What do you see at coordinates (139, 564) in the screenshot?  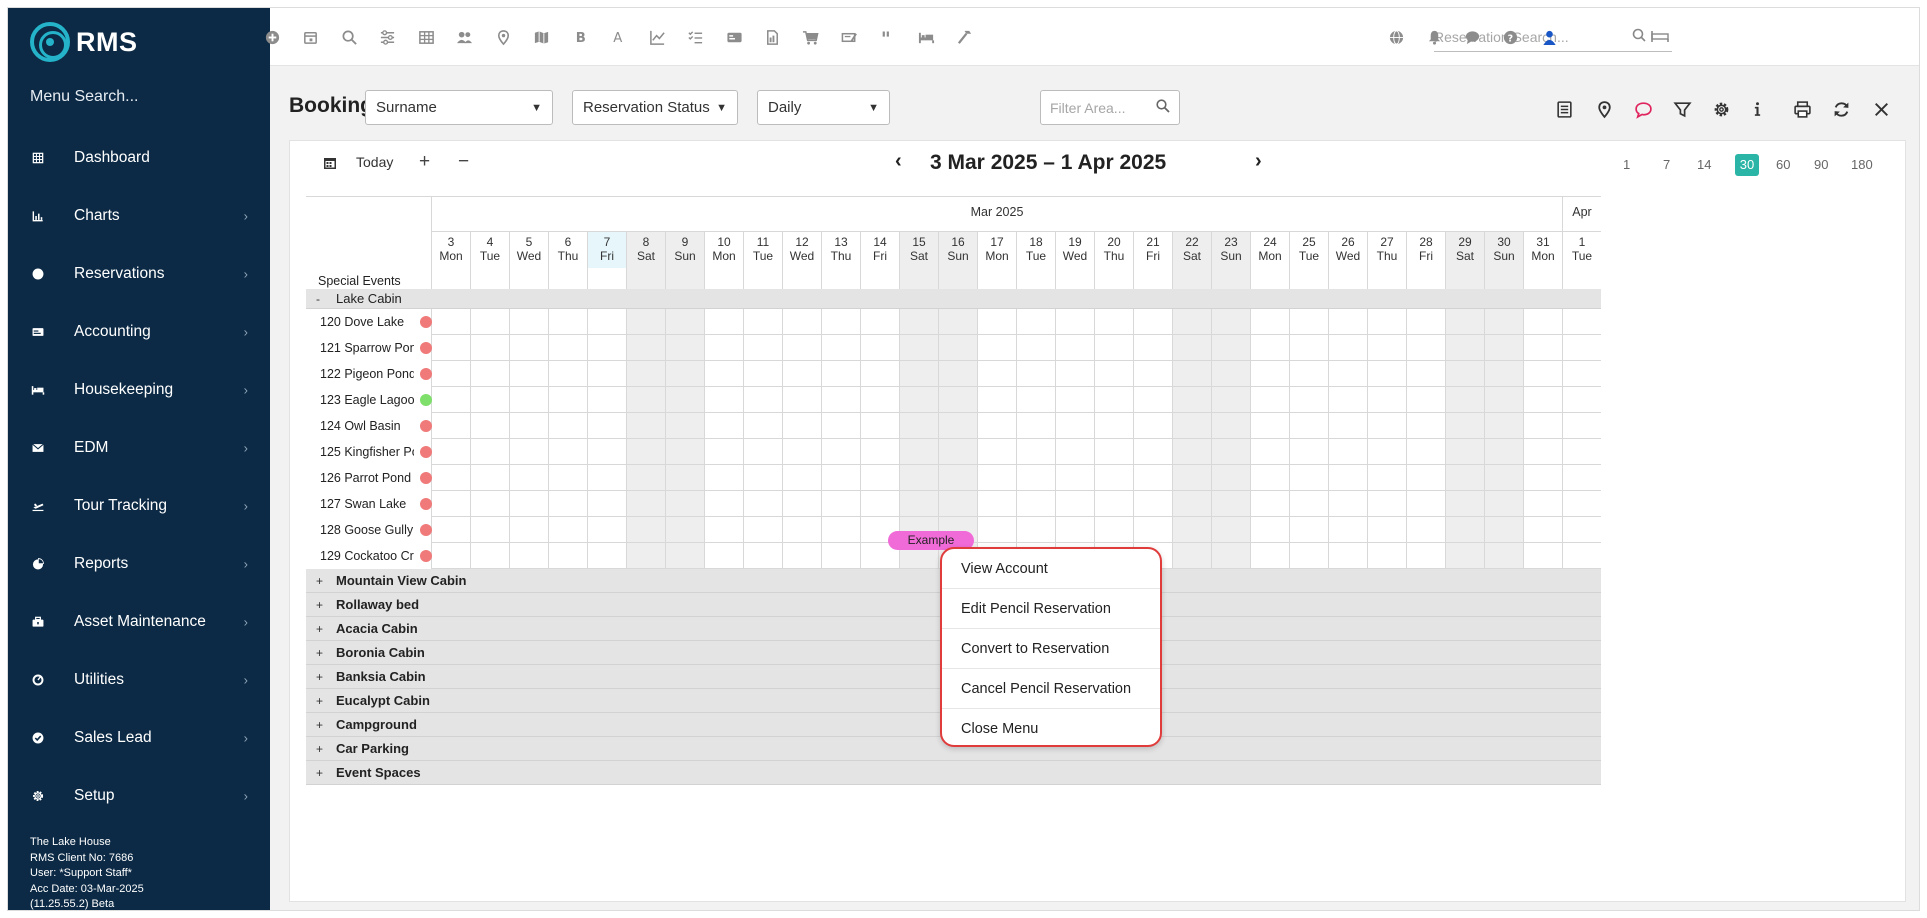 I see `sidebar-item-reports: Reports ›` at bounding box center [139, 564].